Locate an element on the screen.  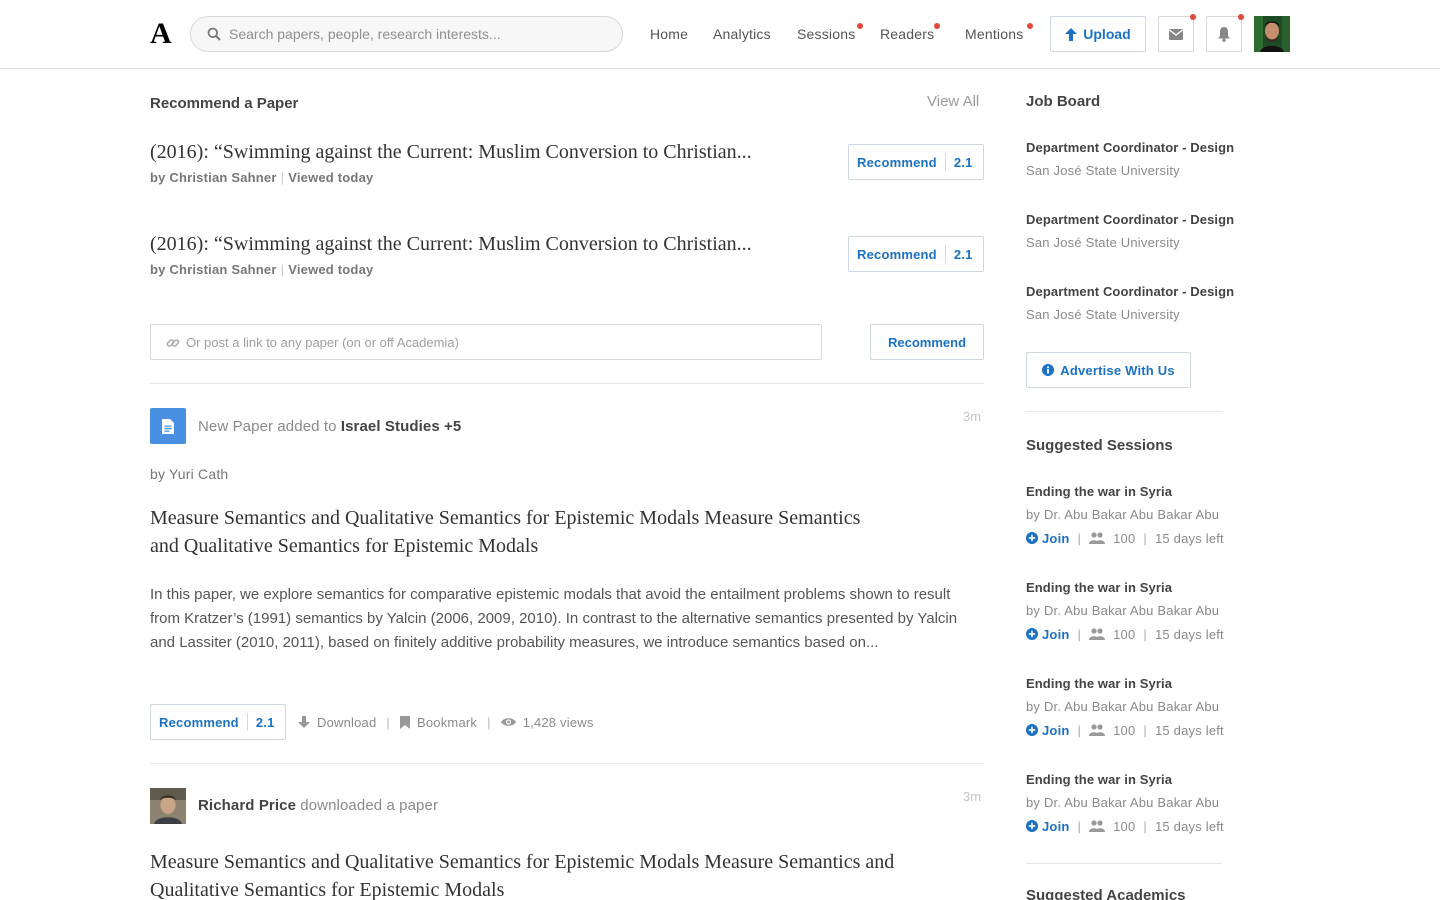
upload-button: Upload is located at coordinates (1098, 34).